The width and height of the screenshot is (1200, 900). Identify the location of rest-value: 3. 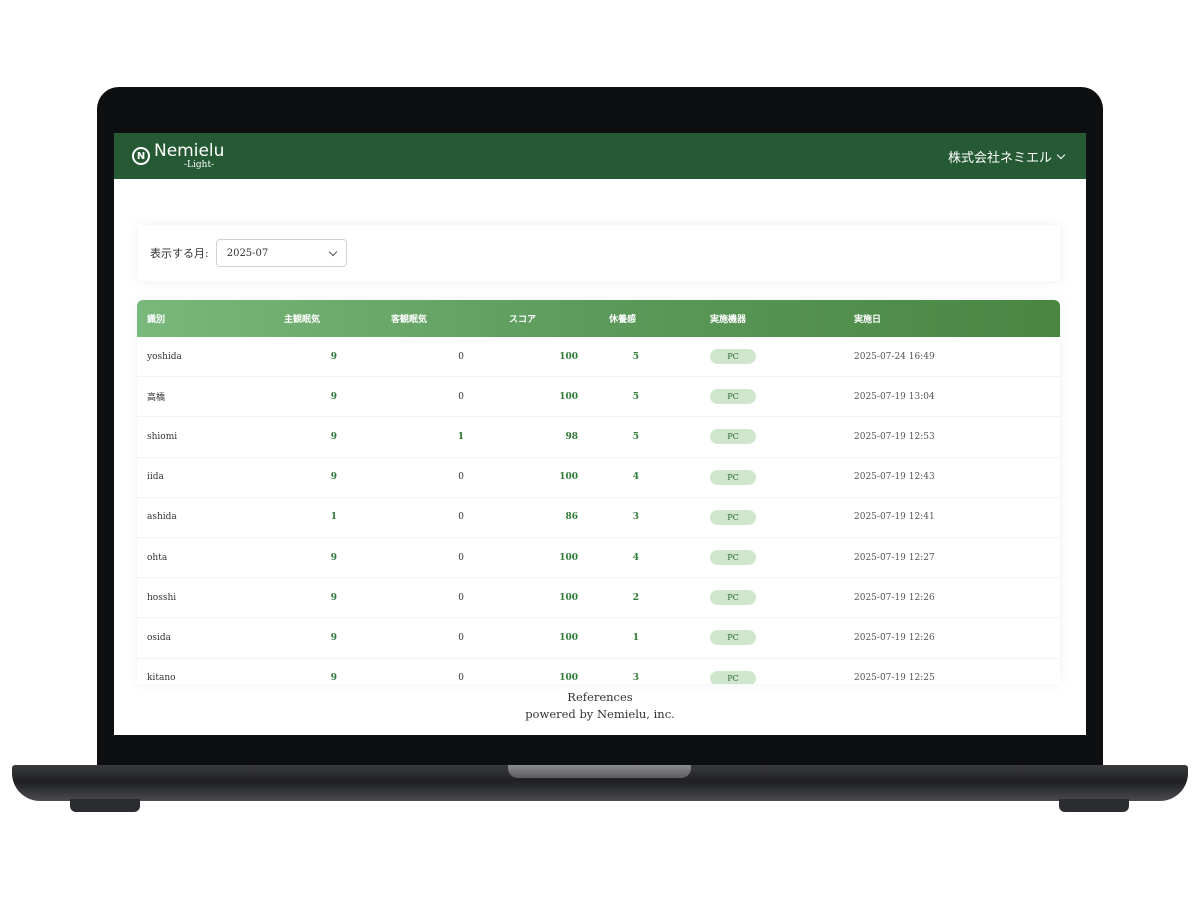
(635, 678).